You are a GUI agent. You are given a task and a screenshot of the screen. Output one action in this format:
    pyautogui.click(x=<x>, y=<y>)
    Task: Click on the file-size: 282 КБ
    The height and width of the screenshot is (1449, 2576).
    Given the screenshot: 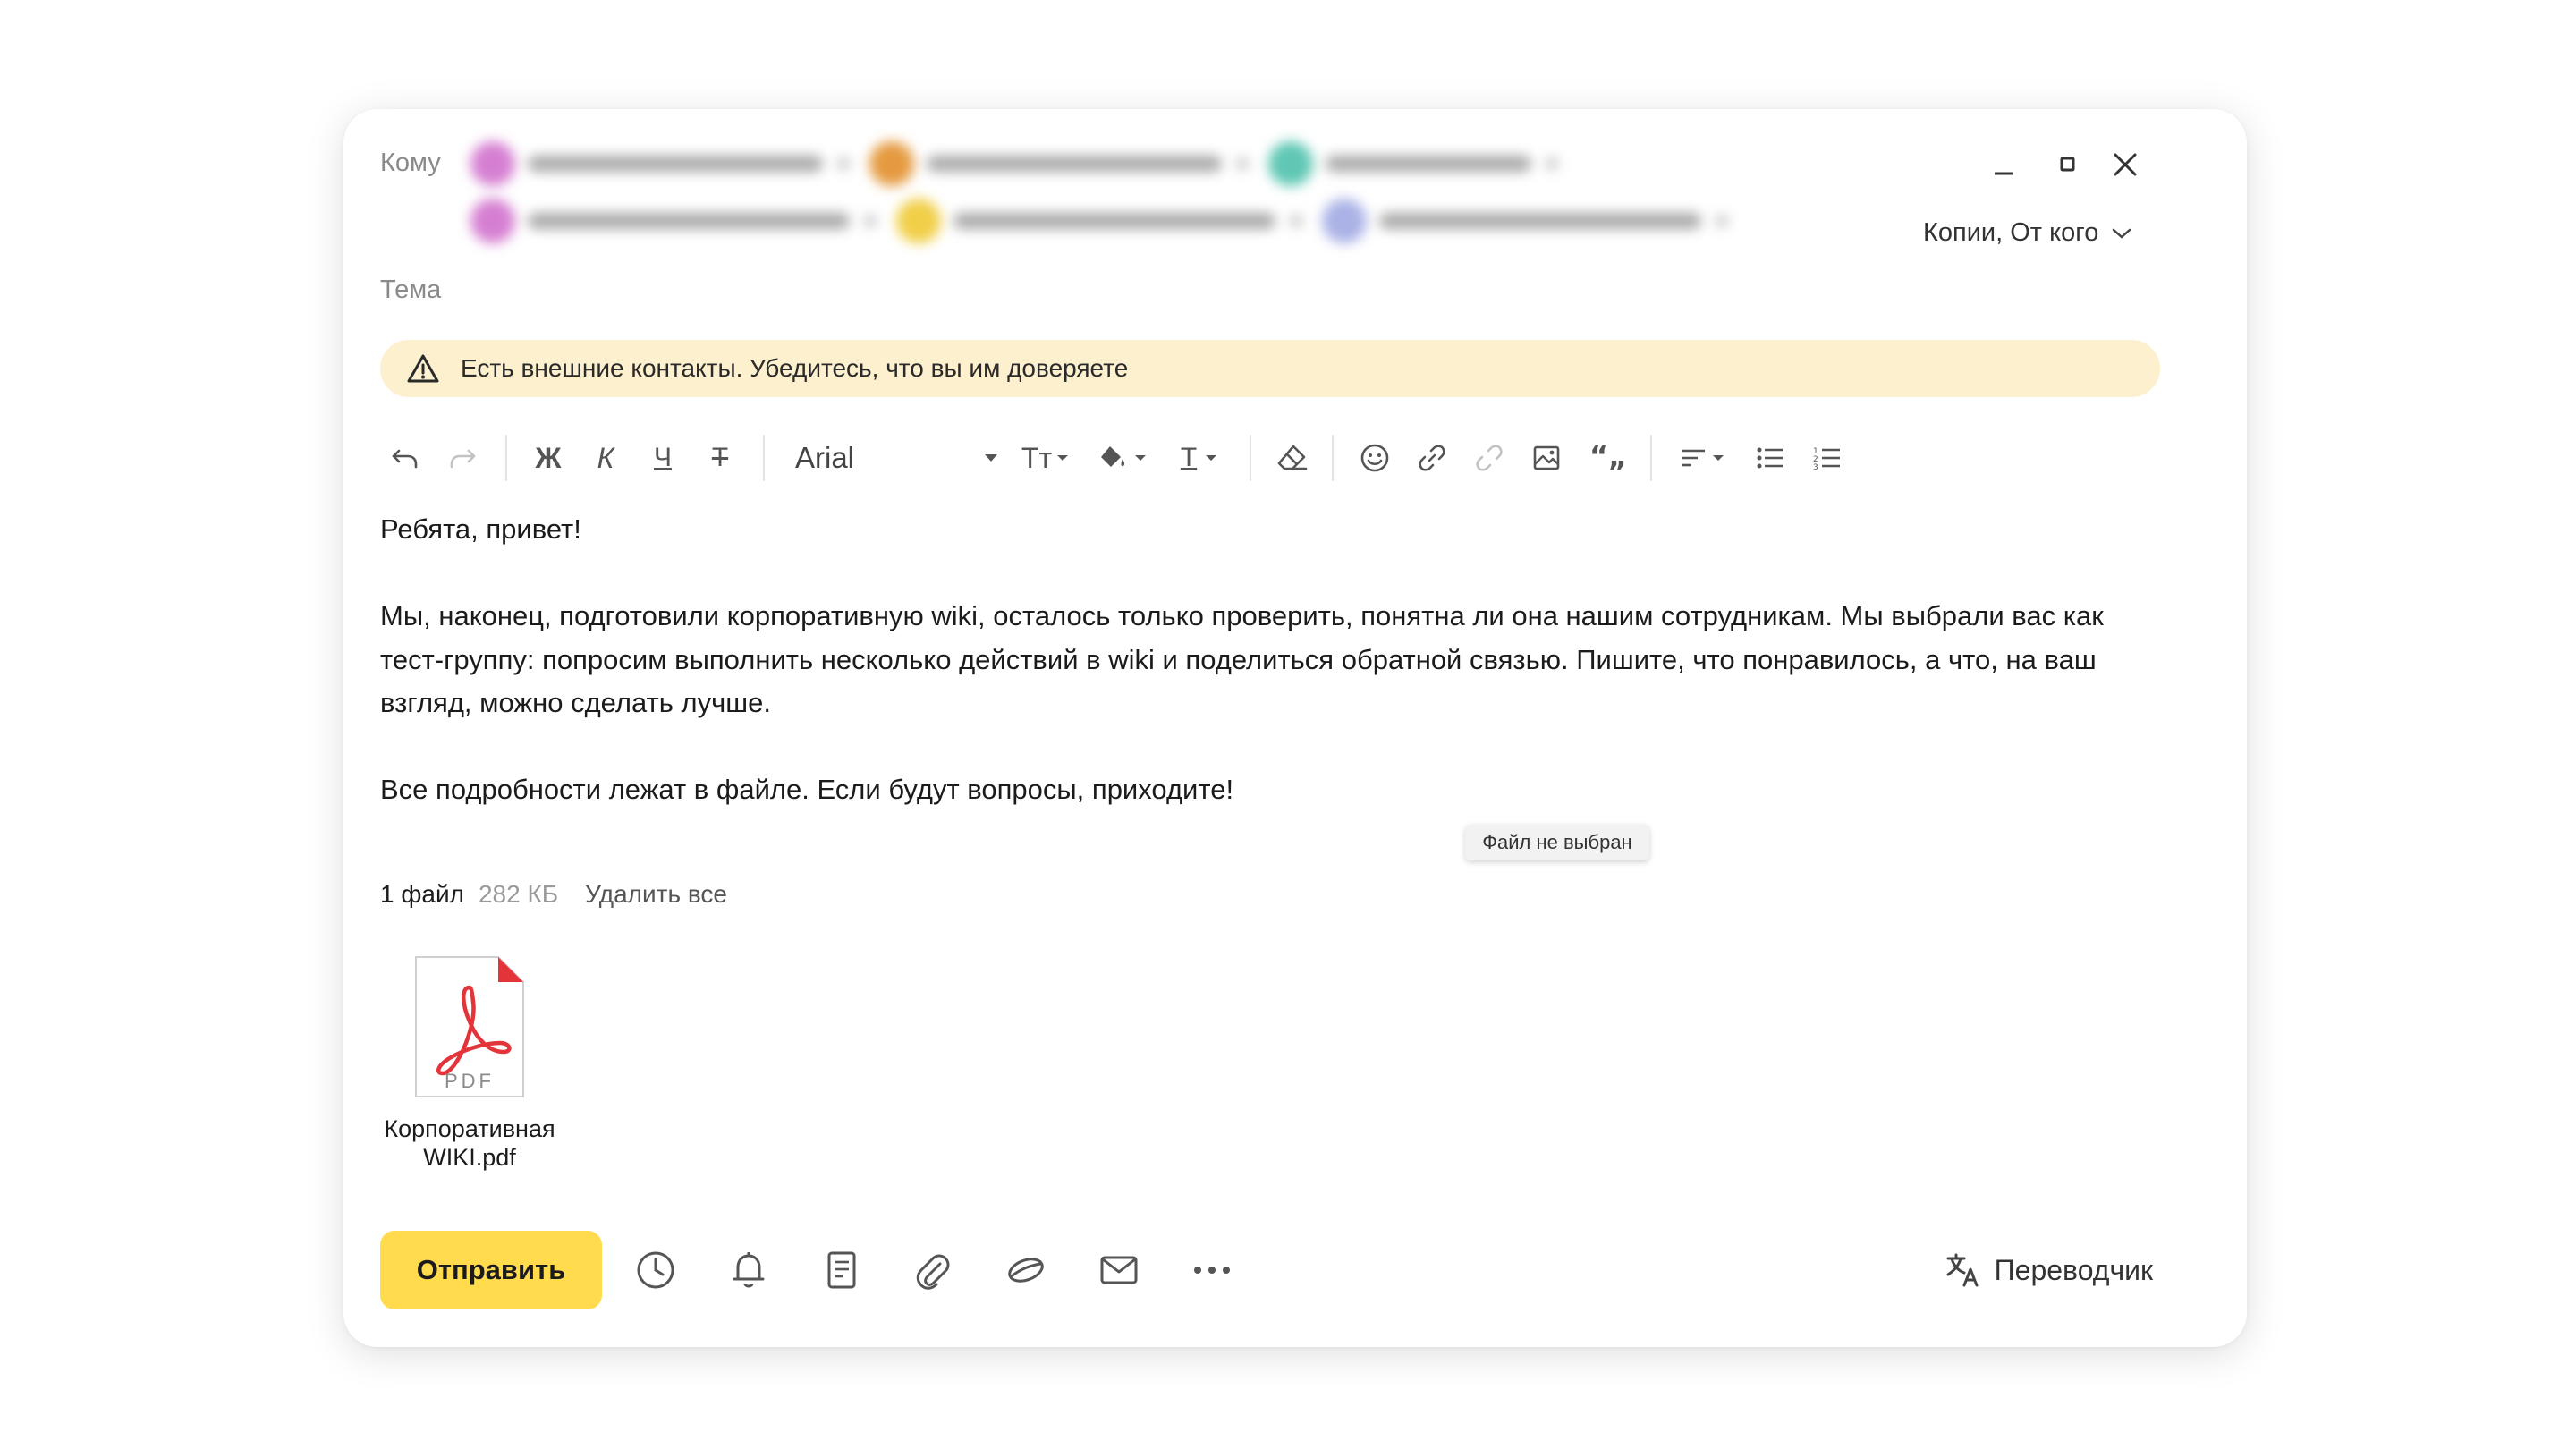 What is the action you would take?
    pyautogui.click(x=518, y=894)
    